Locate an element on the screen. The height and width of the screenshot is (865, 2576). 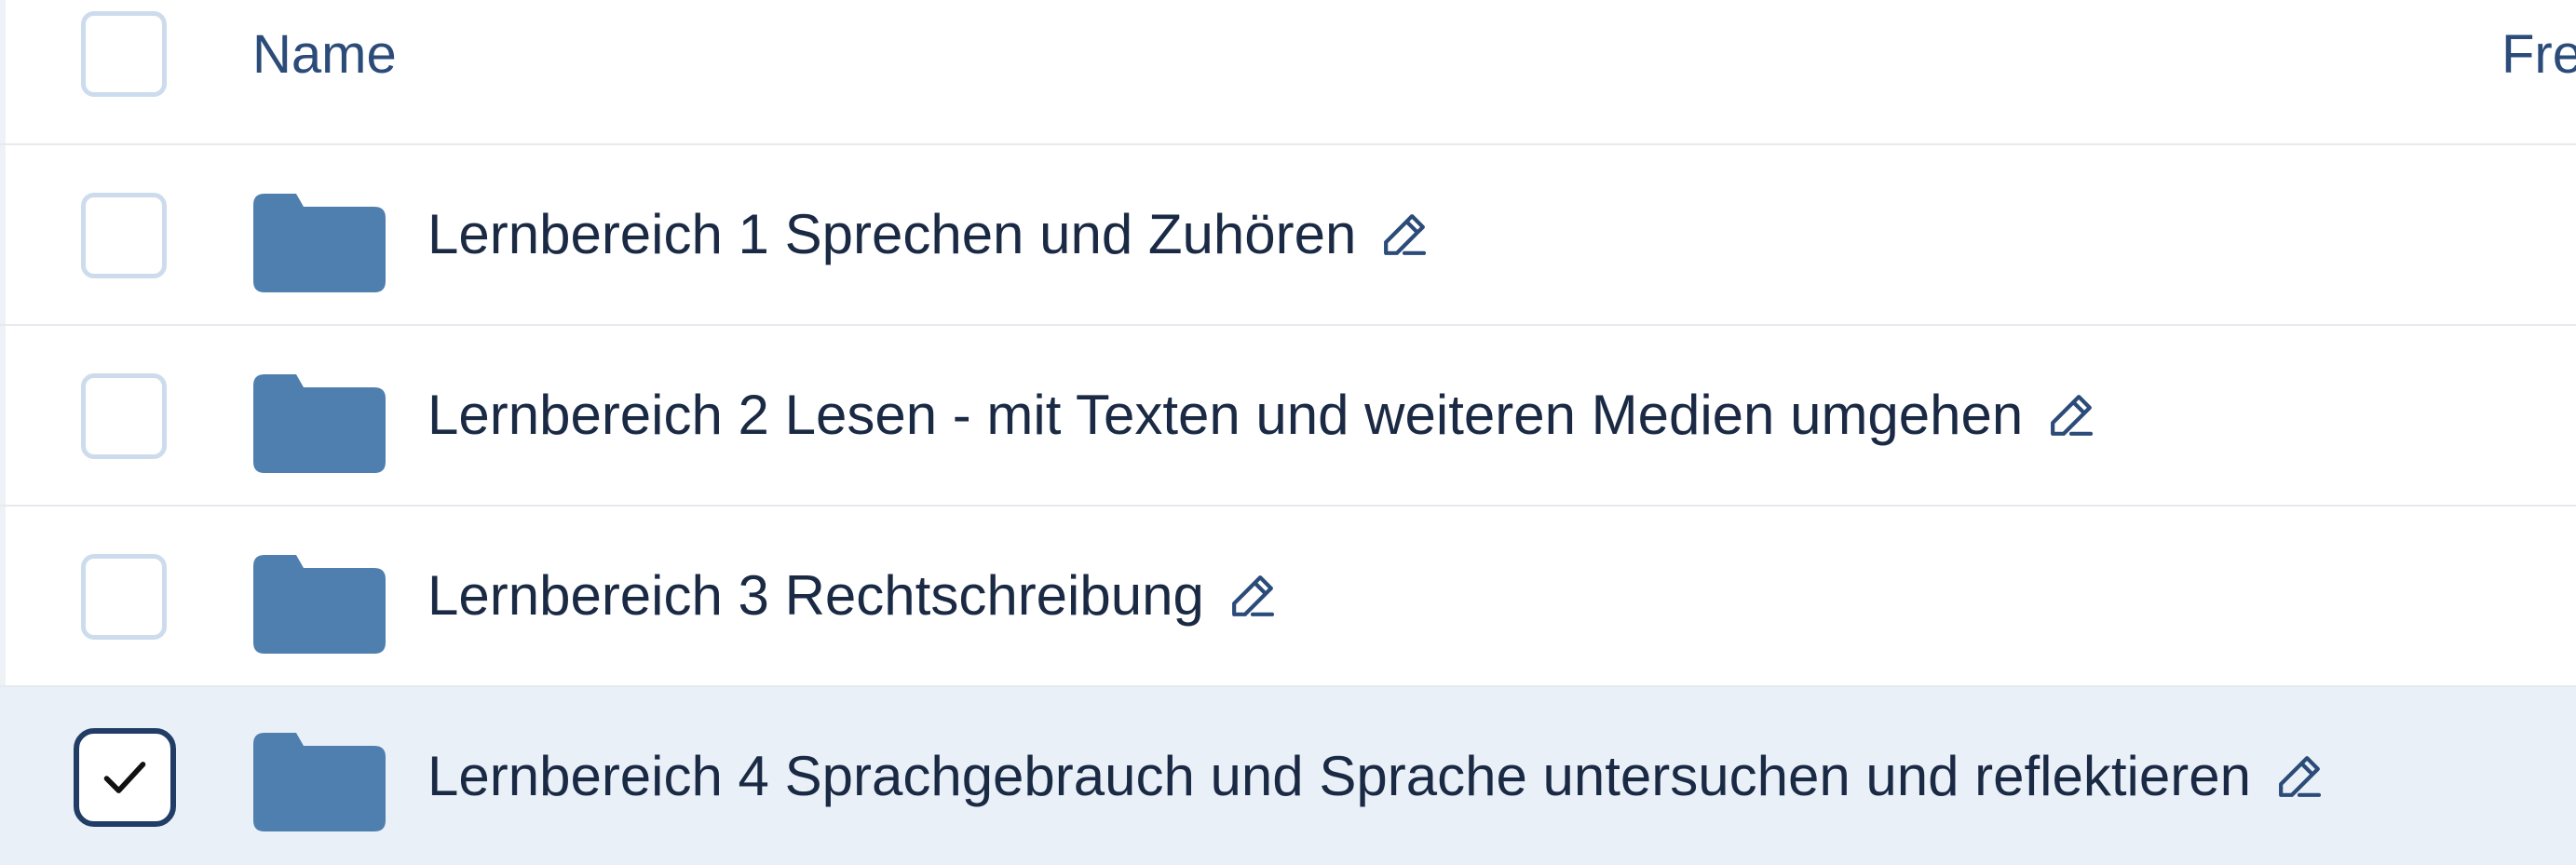
row-name-cell: Lernbereich 1 Sprechen und Zuhören is located at coordinates (928, 234).